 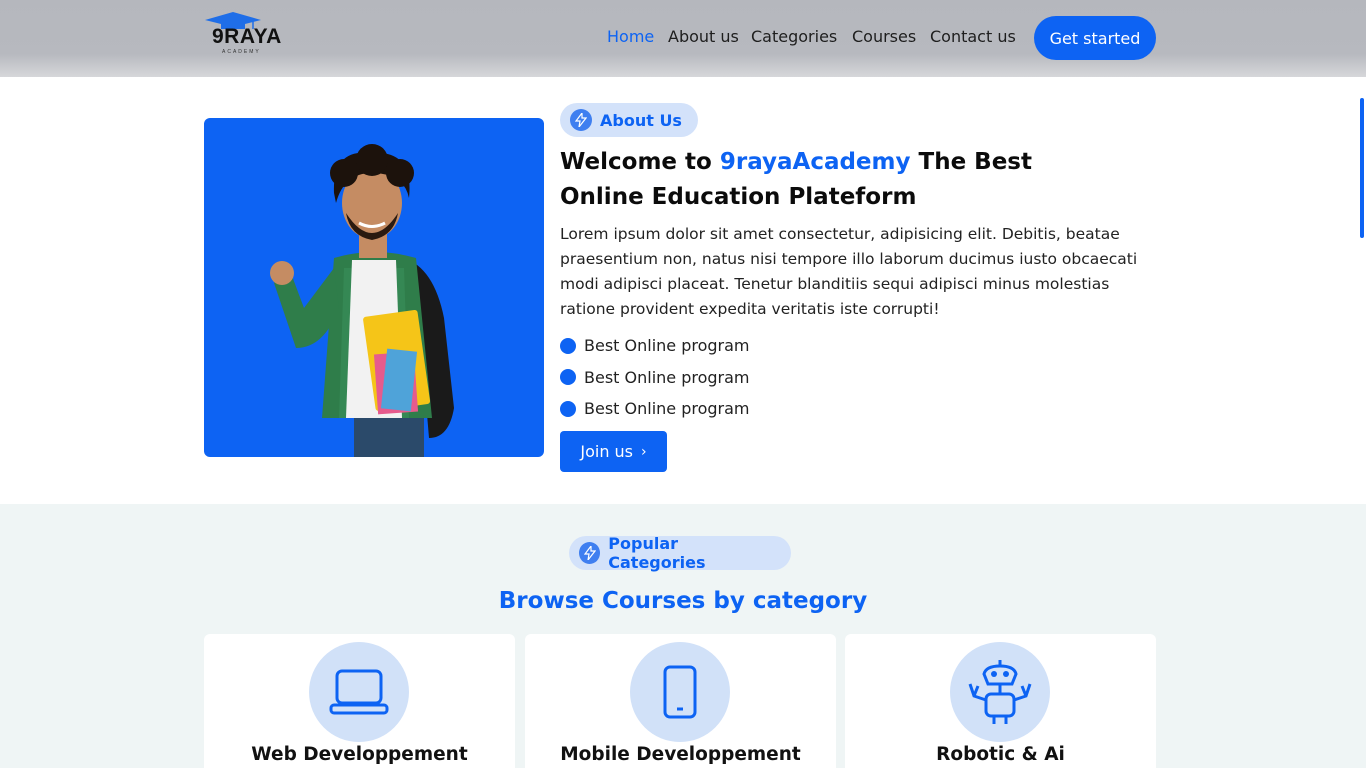 What do you see at coordinates (657, 553) in the screenshot?
I see `categories-badge-label: Popular Categories` at bounding box center [657, 553].